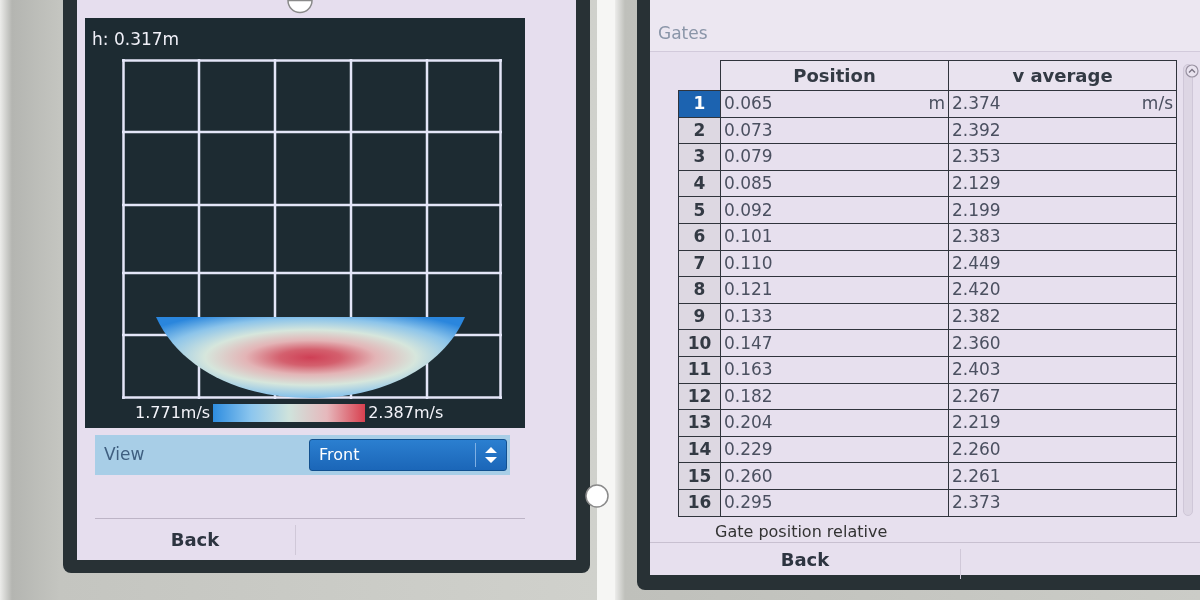  What do you see at coordinates (801, 531) in the screenshot?
I see `setting-label: Gate position relative` at bounding box center [801, 531].